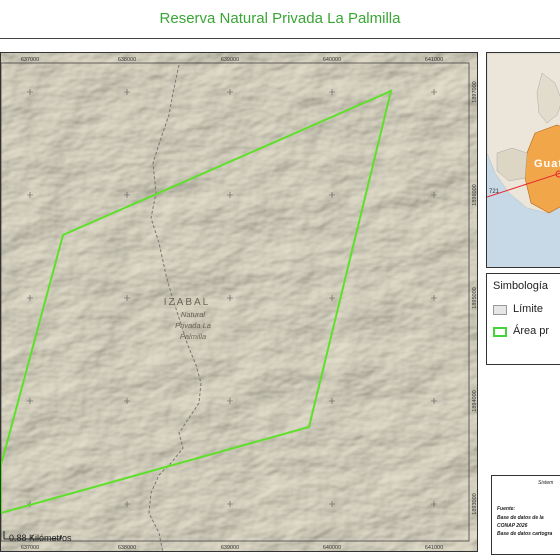 This screenshot has height=560, width=560. Describe the element at coordinates (475, 194) in the screenshot. I see `y-tick-2: 1896000` at that location.